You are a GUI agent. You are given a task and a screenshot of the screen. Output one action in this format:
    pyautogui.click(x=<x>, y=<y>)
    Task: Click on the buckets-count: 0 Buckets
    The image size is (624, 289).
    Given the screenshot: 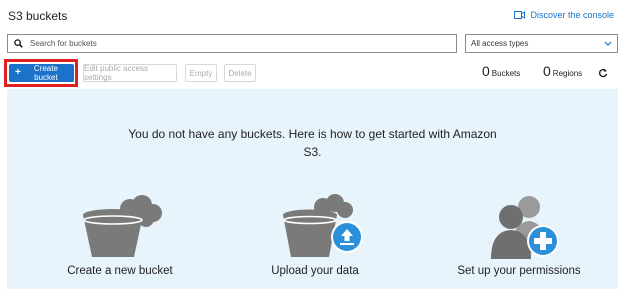 What is the action you would take?
    pyautogui.click(x=501, y=71)
    